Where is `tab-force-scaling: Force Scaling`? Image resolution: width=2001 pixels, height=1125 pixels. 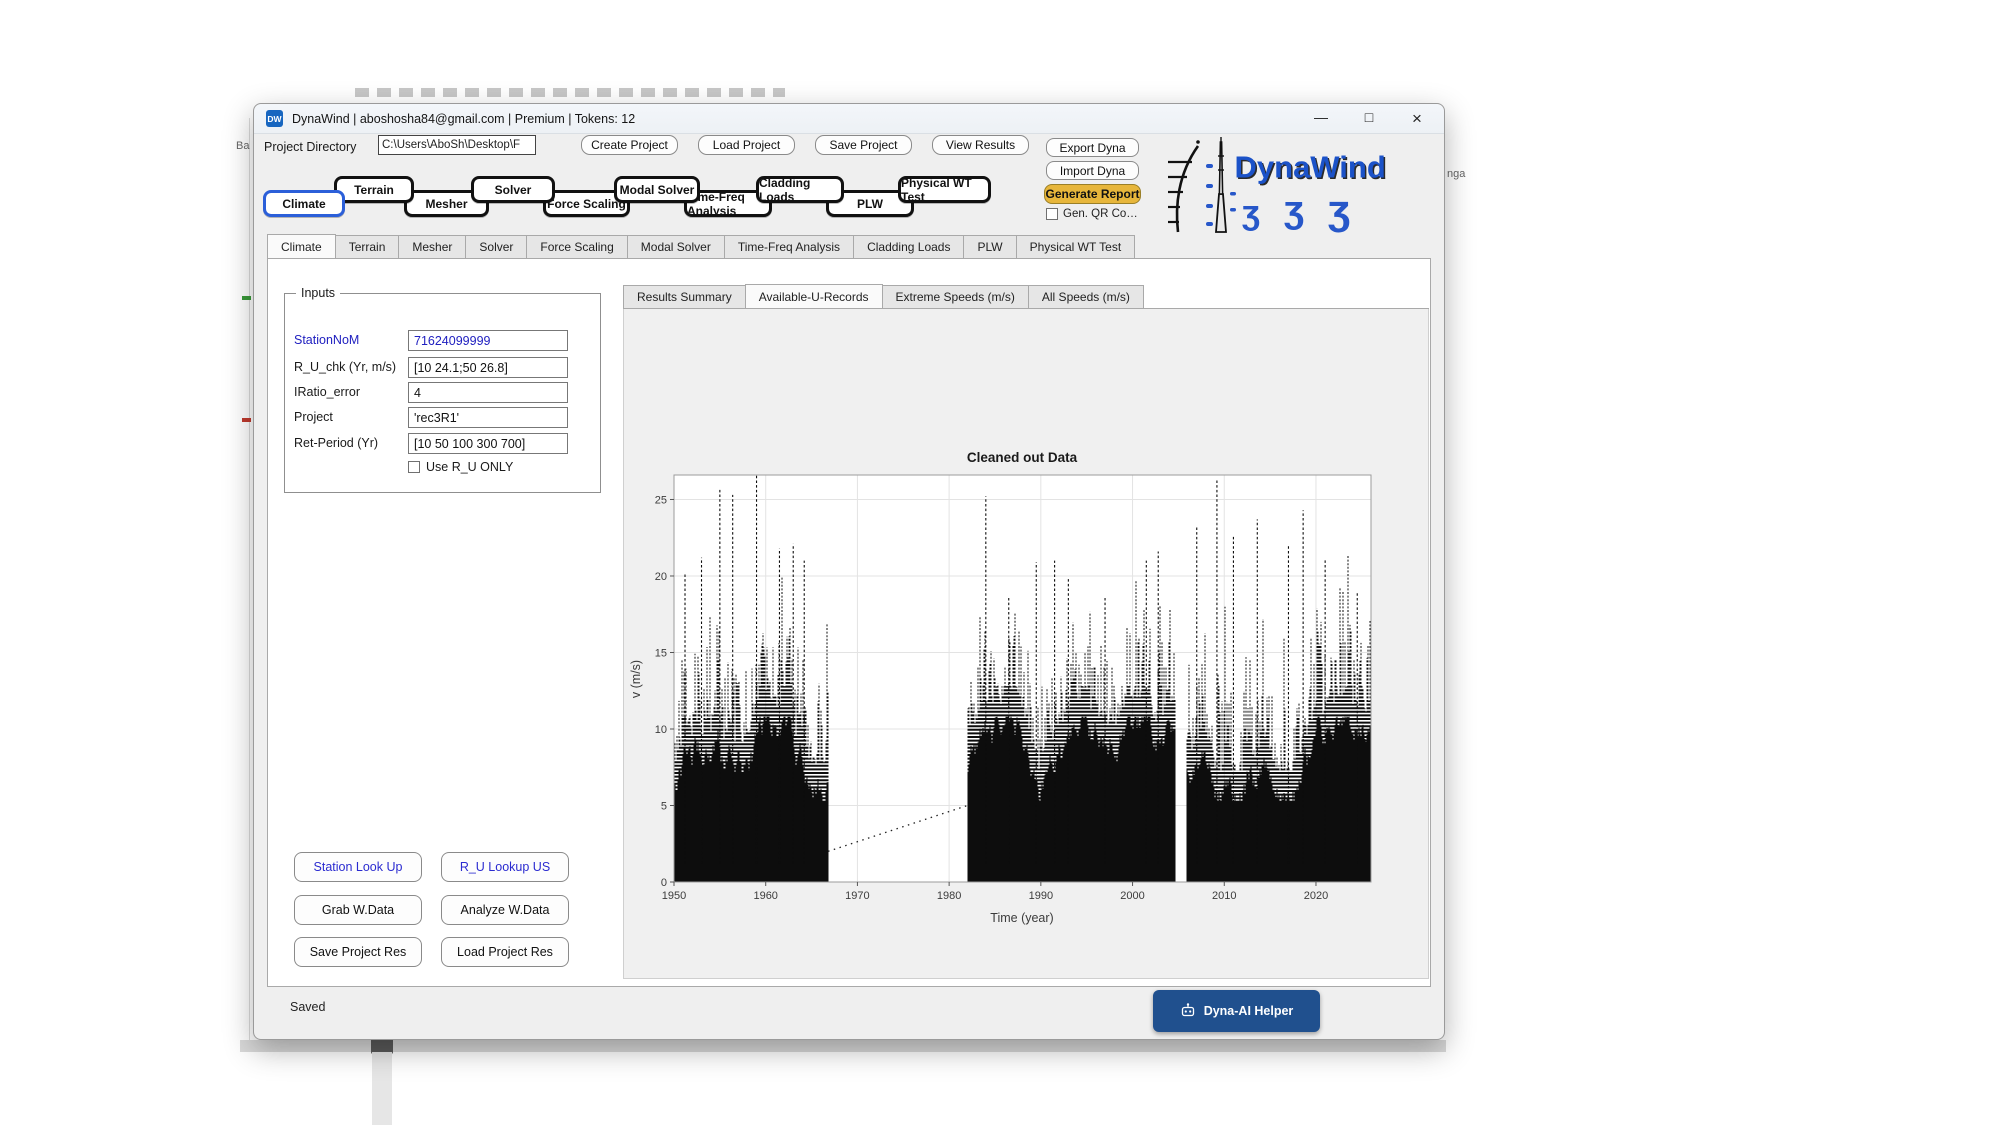
tab-force-scaling: Force Scaling is located at coordinates (577, 246).